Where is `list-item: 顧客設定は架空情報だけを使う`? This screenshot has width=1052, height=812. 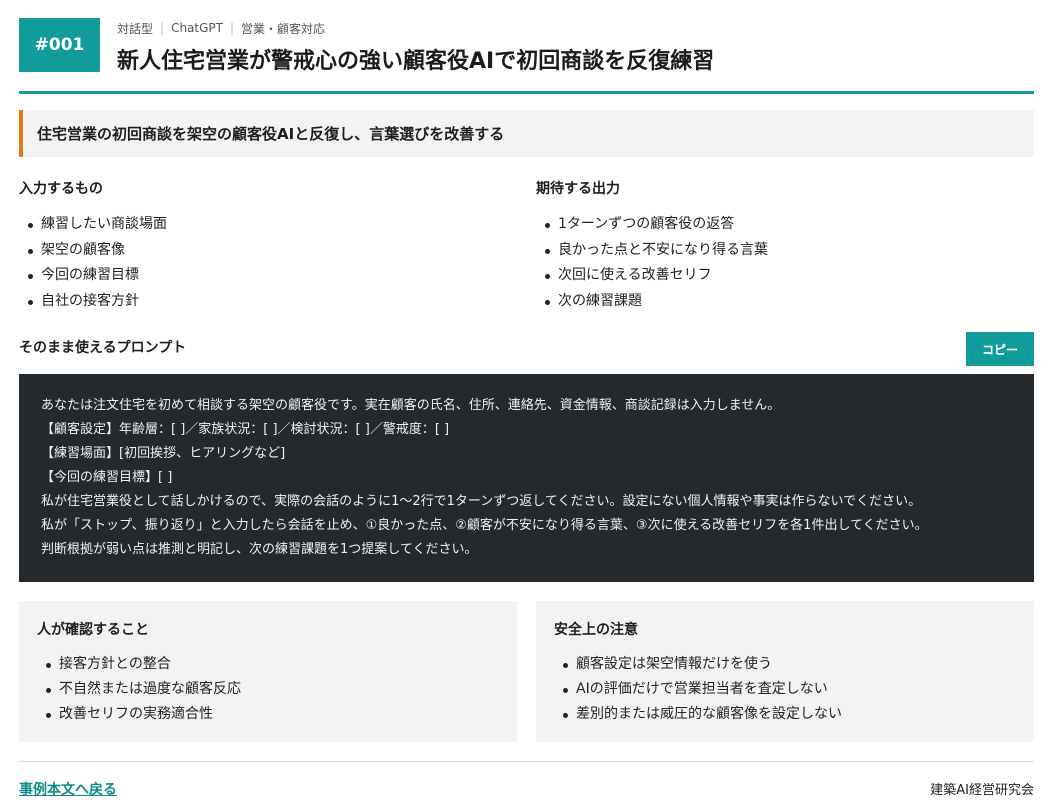
list-item: 顧客設定は架空情報だけを使う is located at coordinates (785, 664).